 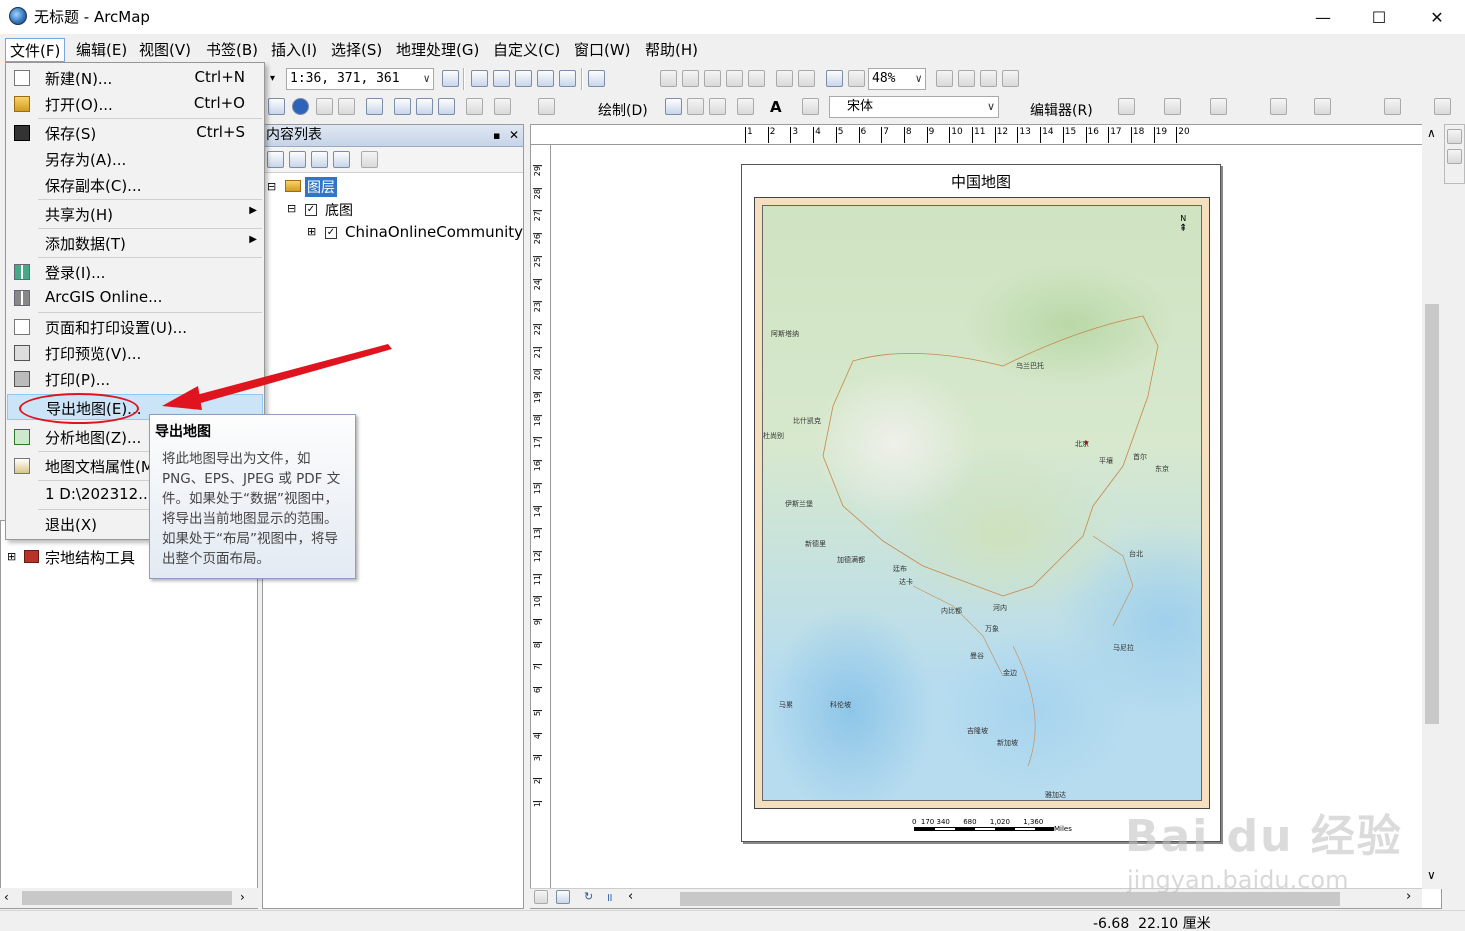 I want to click on editor-toolbar-icon, so click(x=479, y=78).